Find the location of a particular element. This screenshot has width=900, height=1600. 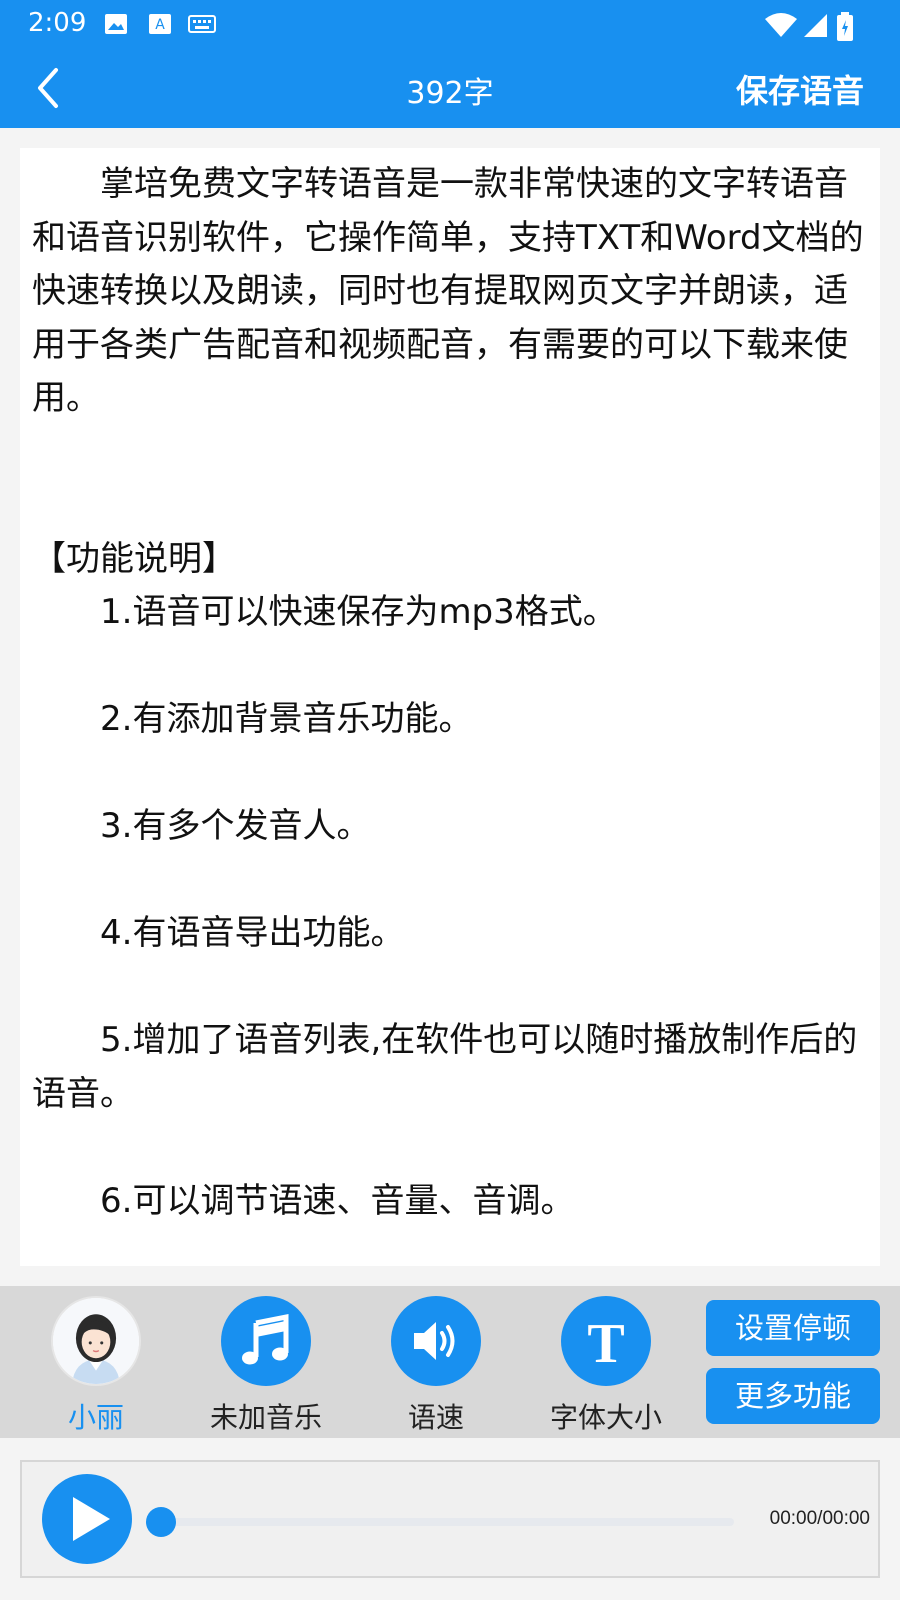

more-features-button: 更多功能 is located at coordinates (793, 1396).